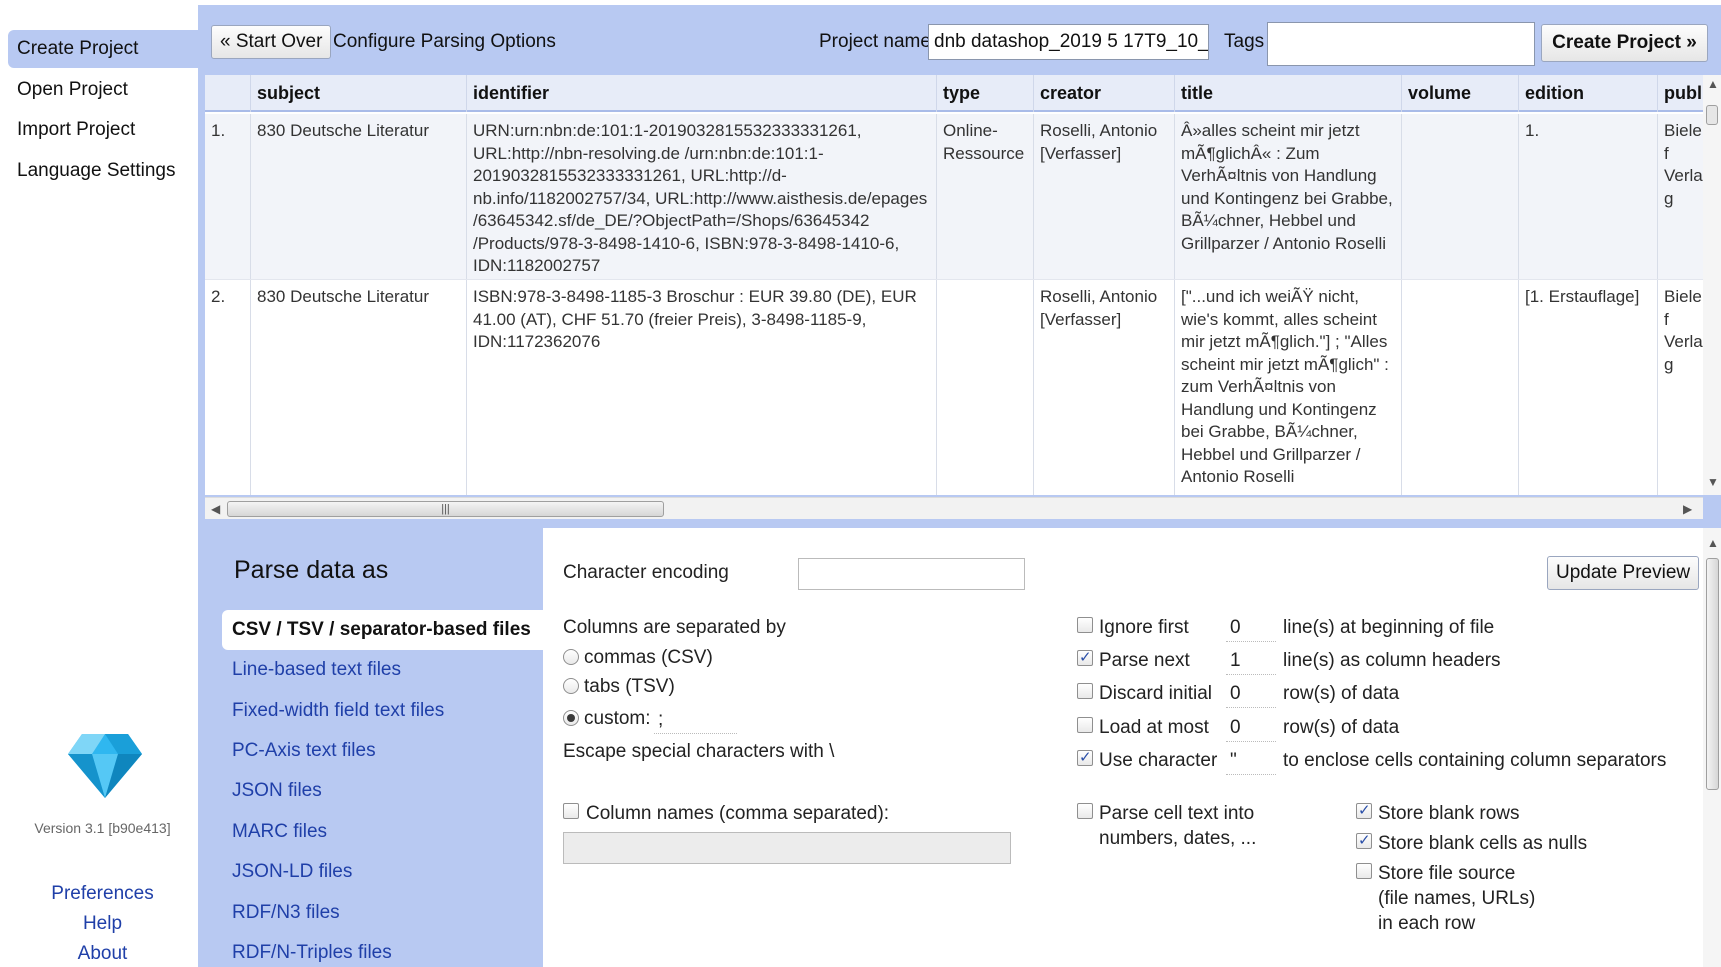 Image resolution: width=1721 pixels, height=967 pixels. I want to click on store-file-source-label-2: (file names, URLs), so click(1457, 898).